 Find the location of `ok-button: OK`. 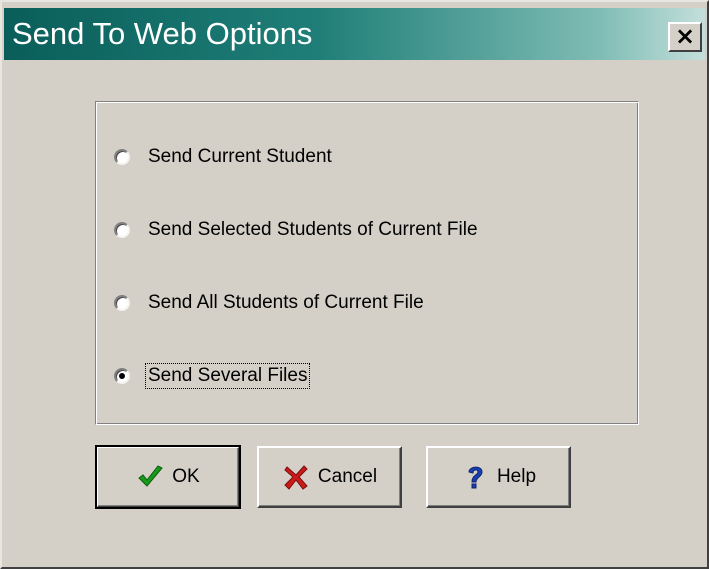

ok-button: OK is located at coordinates (168, 477).